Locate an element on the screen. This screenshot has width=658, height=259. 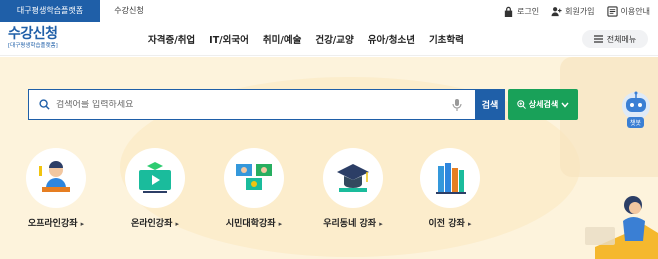
user-plus-icon is located at coordinates (556, 11).